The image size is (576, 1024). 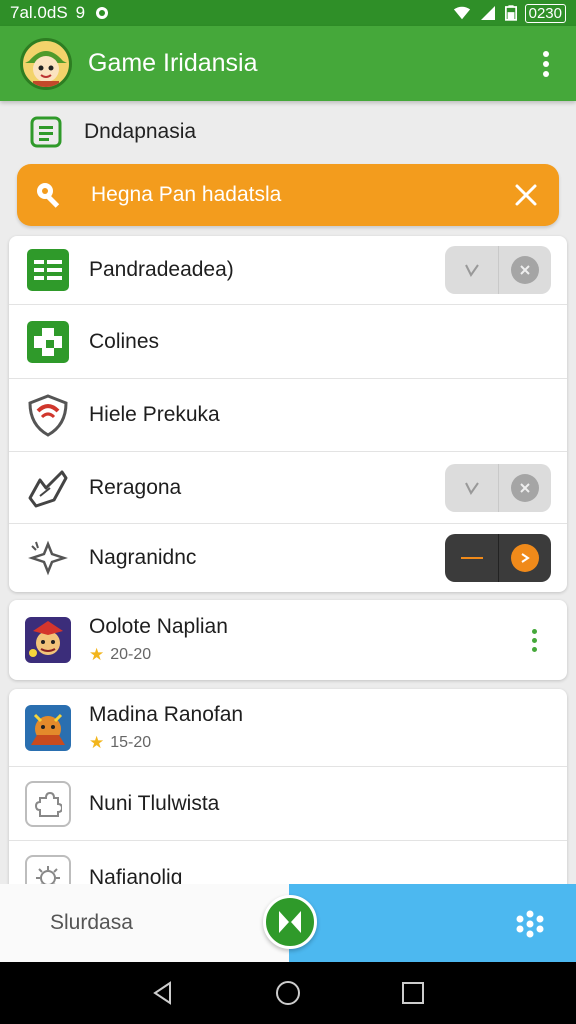 What do you see at coordinates (288, 270) in the screenshot?
I see `settings-row-1: Pandradeadea)` at bounding box center [288, 270].